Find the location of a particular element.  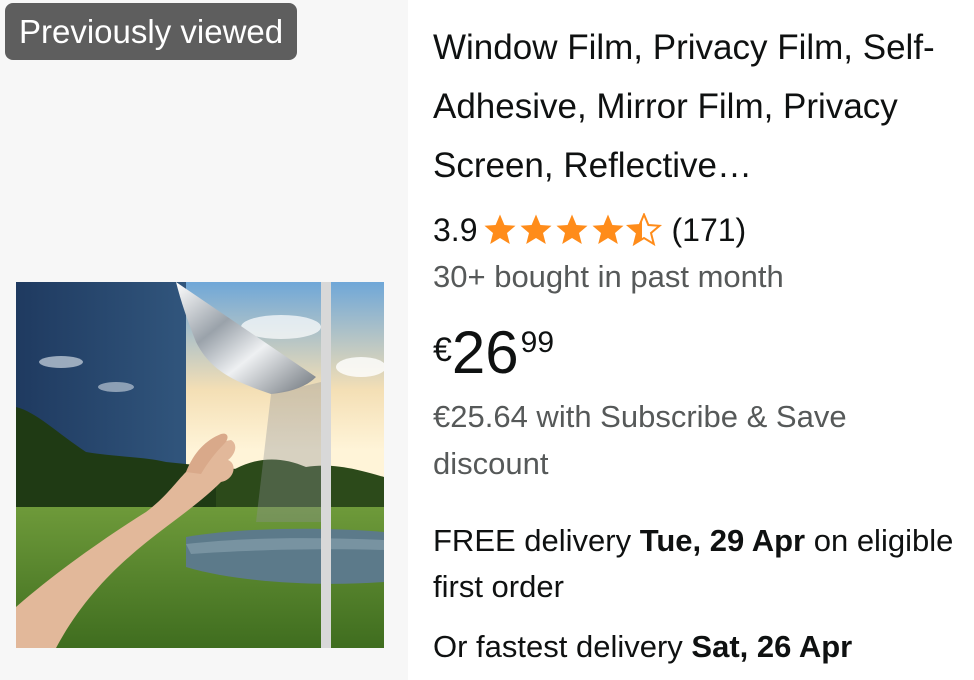

fastest-delivery-date: Sat, 26 Apr is located at coordinates (772, 646).